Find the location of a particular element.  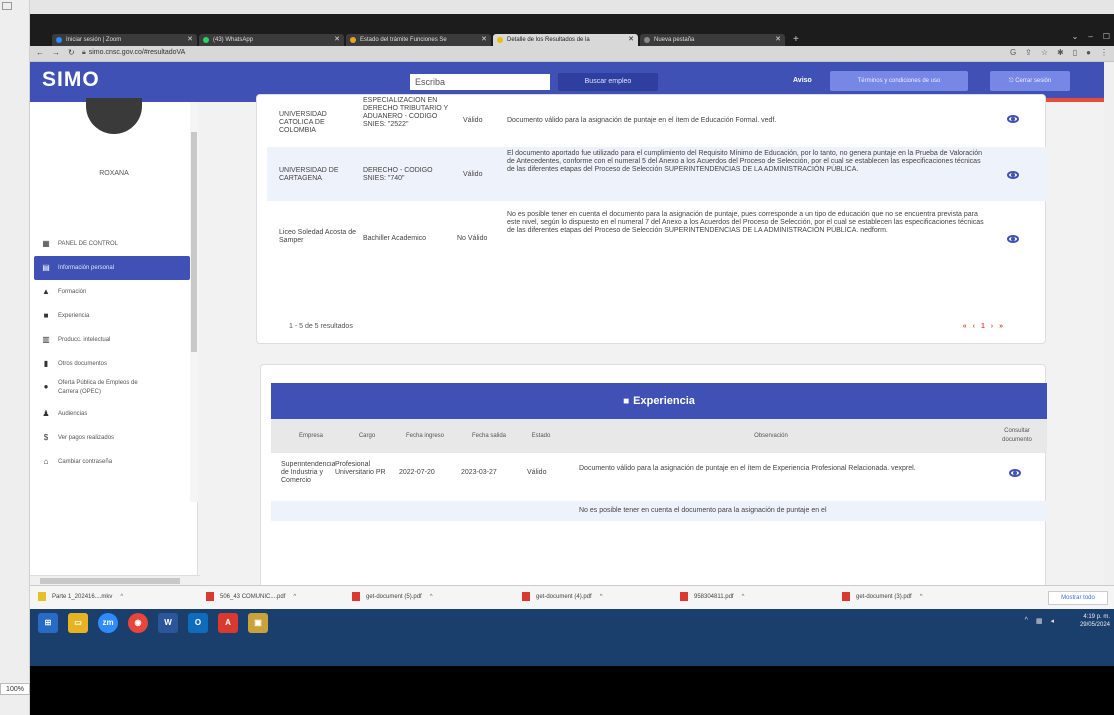

search-job-button: Buscar empleo is located at coordinates (608, 82).